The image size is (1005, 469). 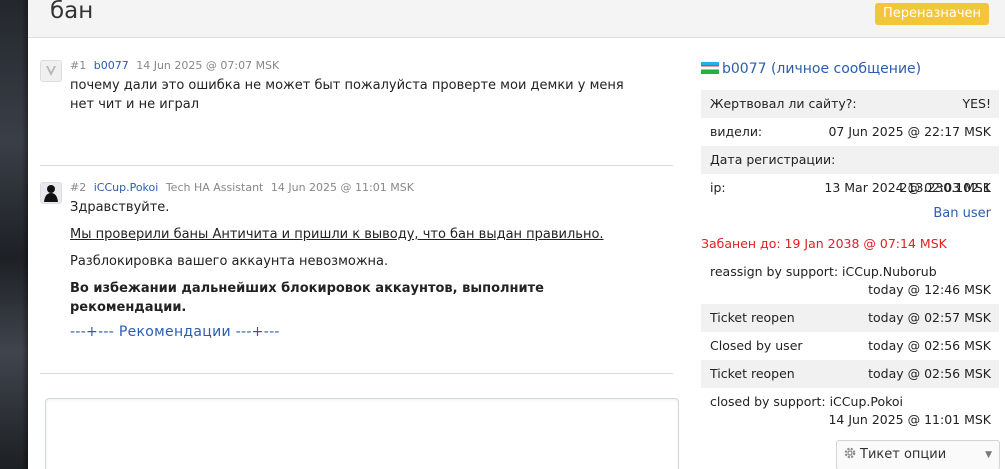 What do you see at coordinates (932, 14) in the screenshot?
I see `status-badge: Переназначен` at bounding box center [932, 14].